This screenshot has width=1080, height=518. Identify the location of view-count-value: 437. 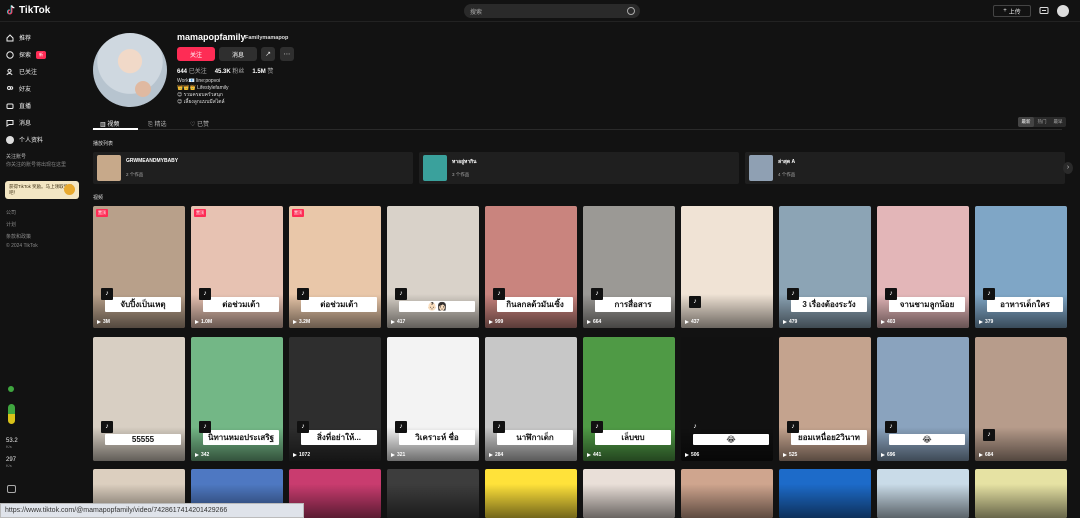
(695, 322).